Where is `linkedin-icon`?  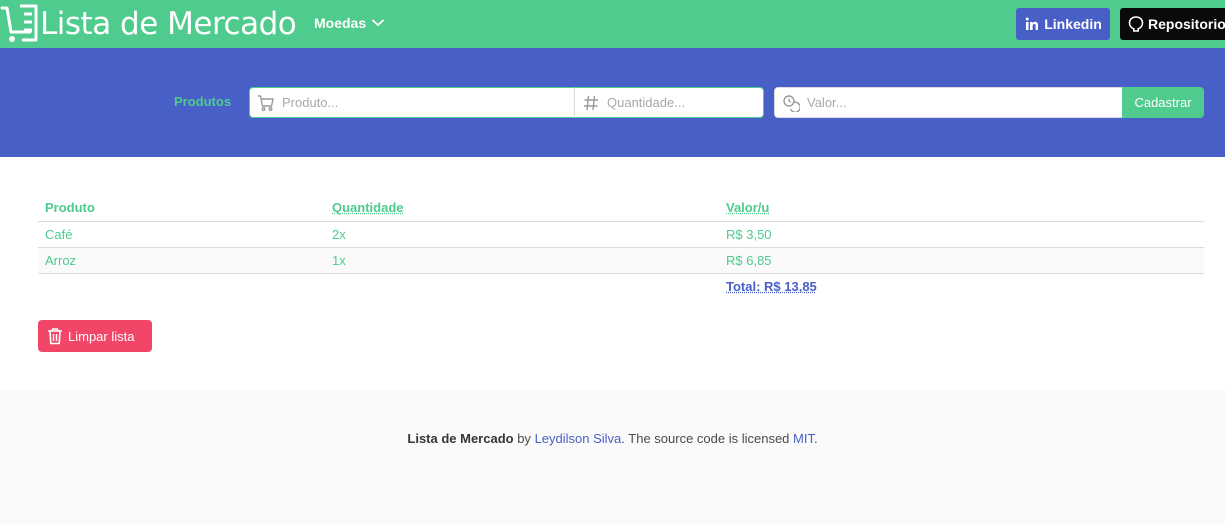 linkedin-icon is located at coordinates (1032, 24).